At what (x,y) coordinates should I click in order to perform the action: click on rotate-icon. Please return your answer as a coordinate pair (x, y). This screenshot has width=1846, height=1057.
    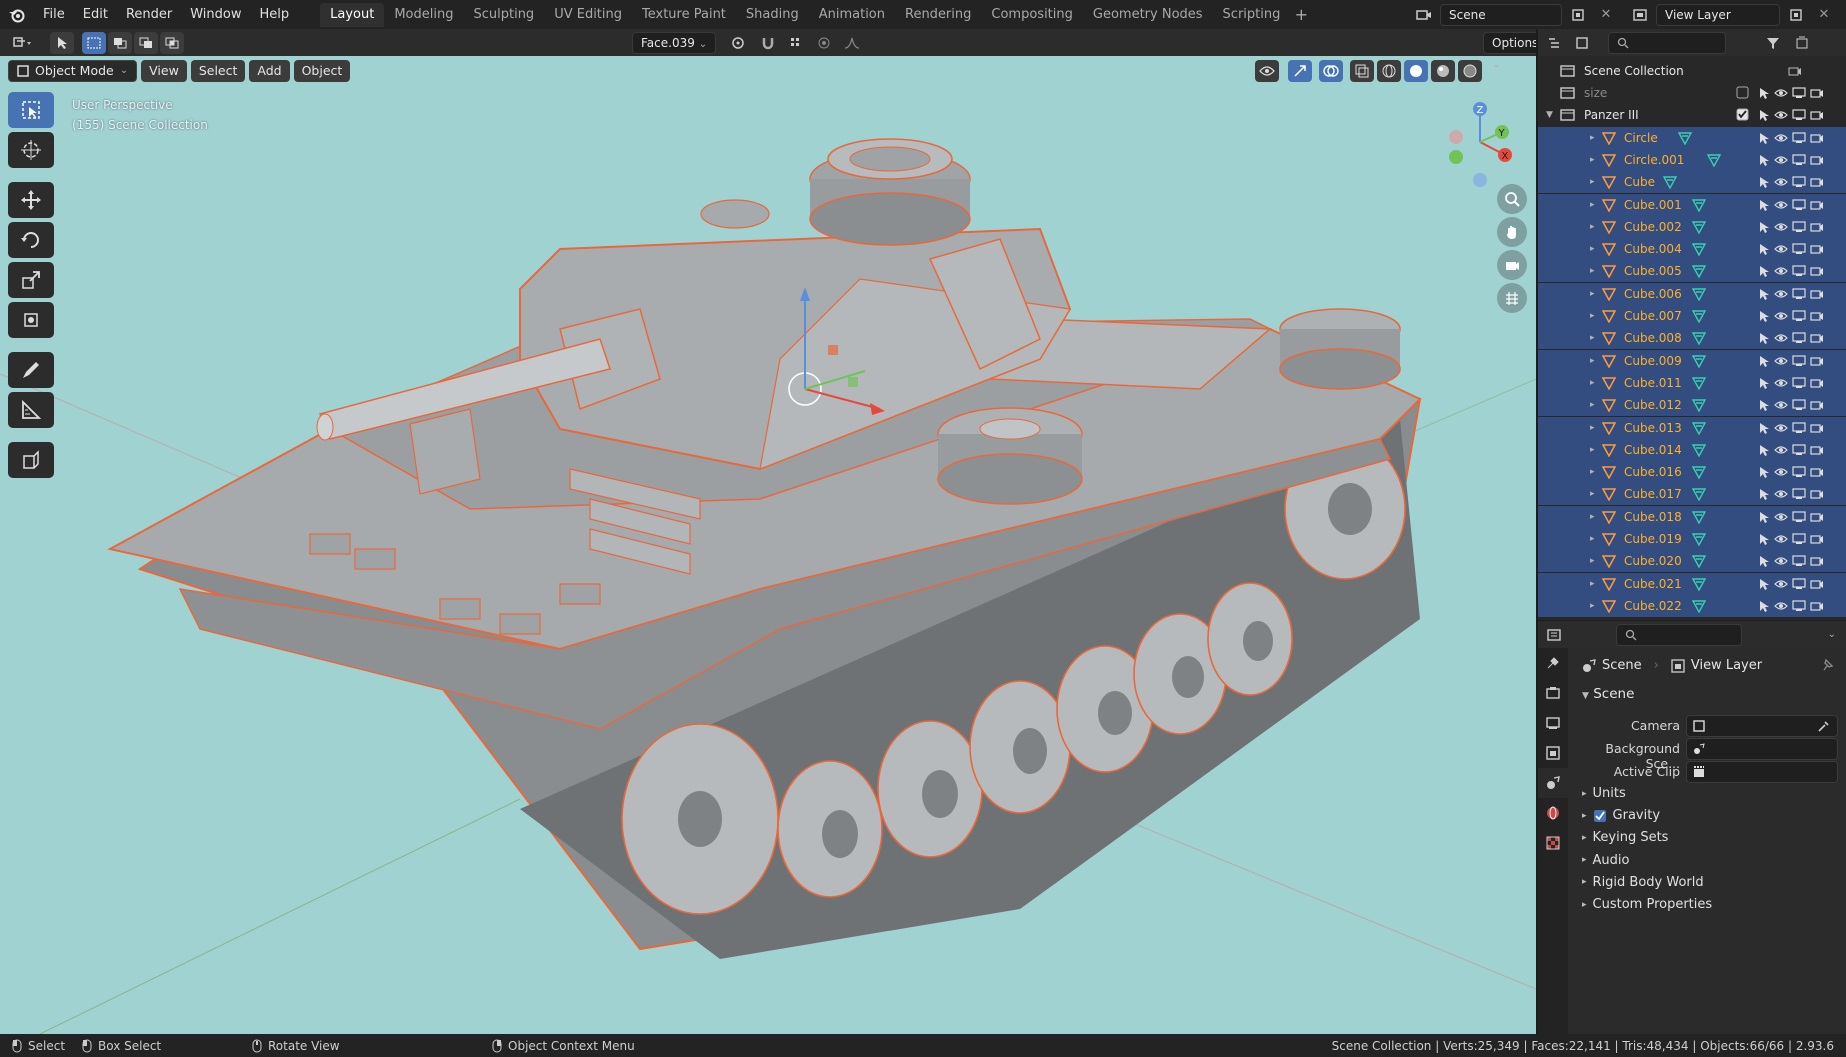
    Looking at the image, I should click on (31, 240).